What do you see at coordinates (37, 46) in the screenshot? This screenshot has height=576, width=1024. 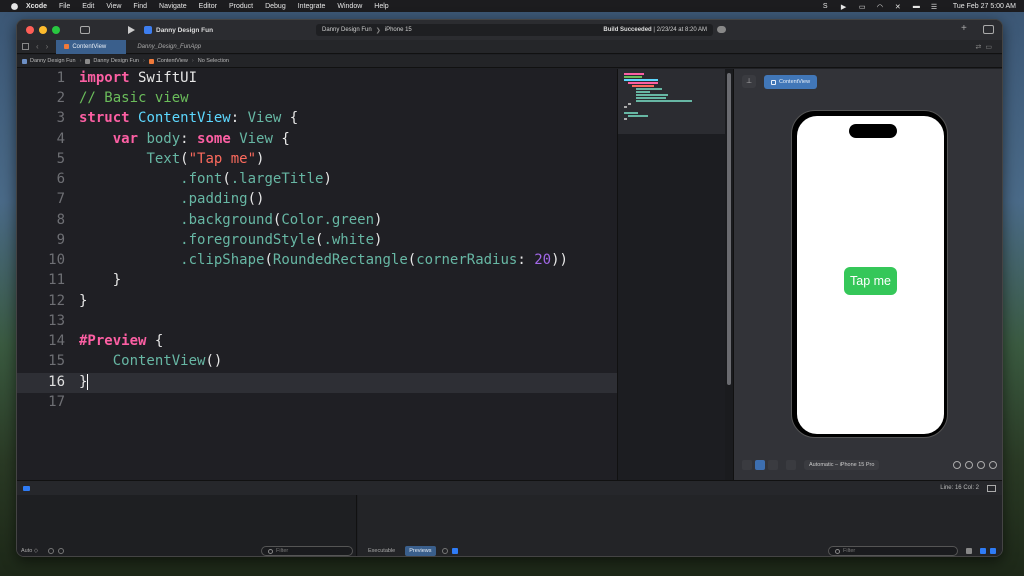 I see `back-arrow-icon: ‹` at bounding box center [37, 46].